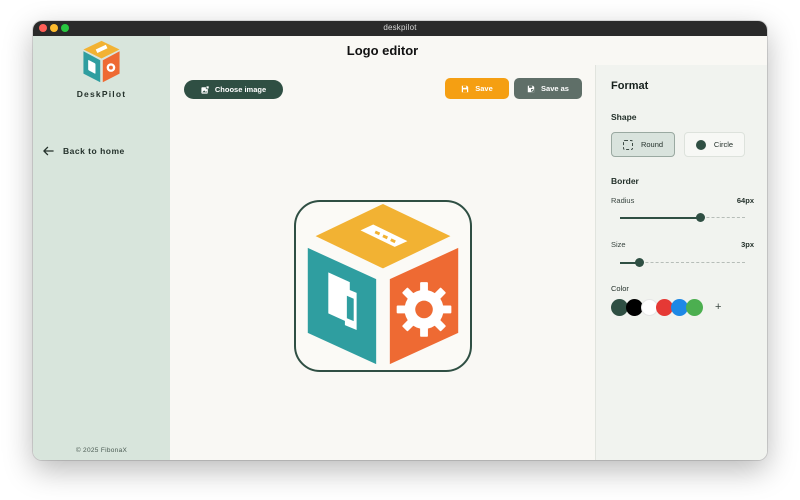  I want to click on radius-slider, so click(682, 217).